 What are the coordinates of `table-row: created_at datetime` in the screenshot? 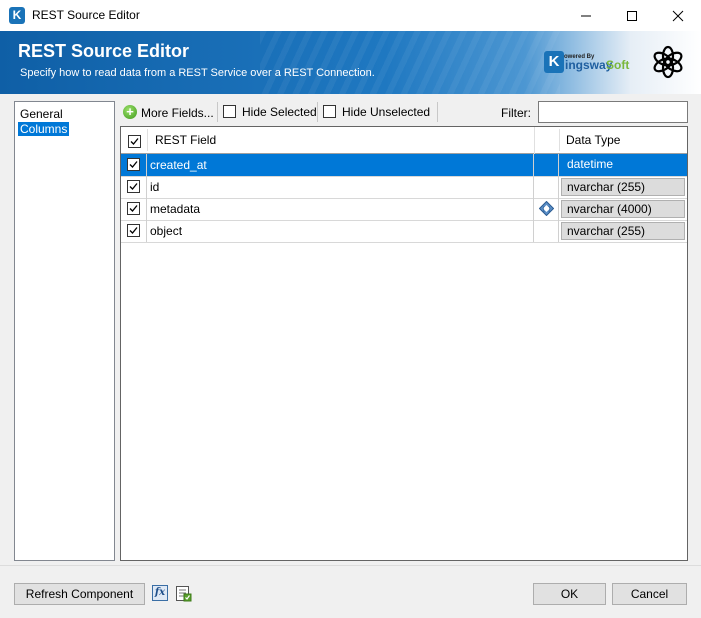 It's located at (404, 165).